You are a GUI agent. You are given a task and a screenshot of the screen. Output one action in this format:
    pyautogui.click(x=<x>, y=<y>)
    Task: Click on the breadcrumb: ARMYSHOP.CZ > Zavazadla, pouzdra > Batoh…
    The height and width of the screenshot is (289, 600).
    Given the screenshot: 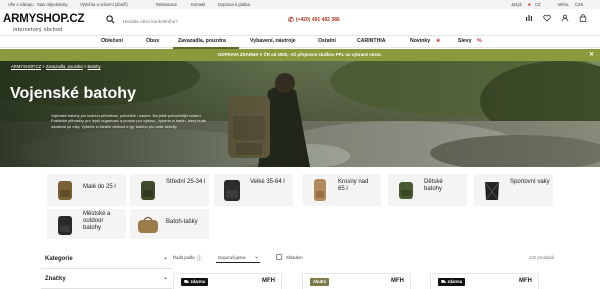 What is the action you would take?
    pyautogui.click(x=56, y=66)
    